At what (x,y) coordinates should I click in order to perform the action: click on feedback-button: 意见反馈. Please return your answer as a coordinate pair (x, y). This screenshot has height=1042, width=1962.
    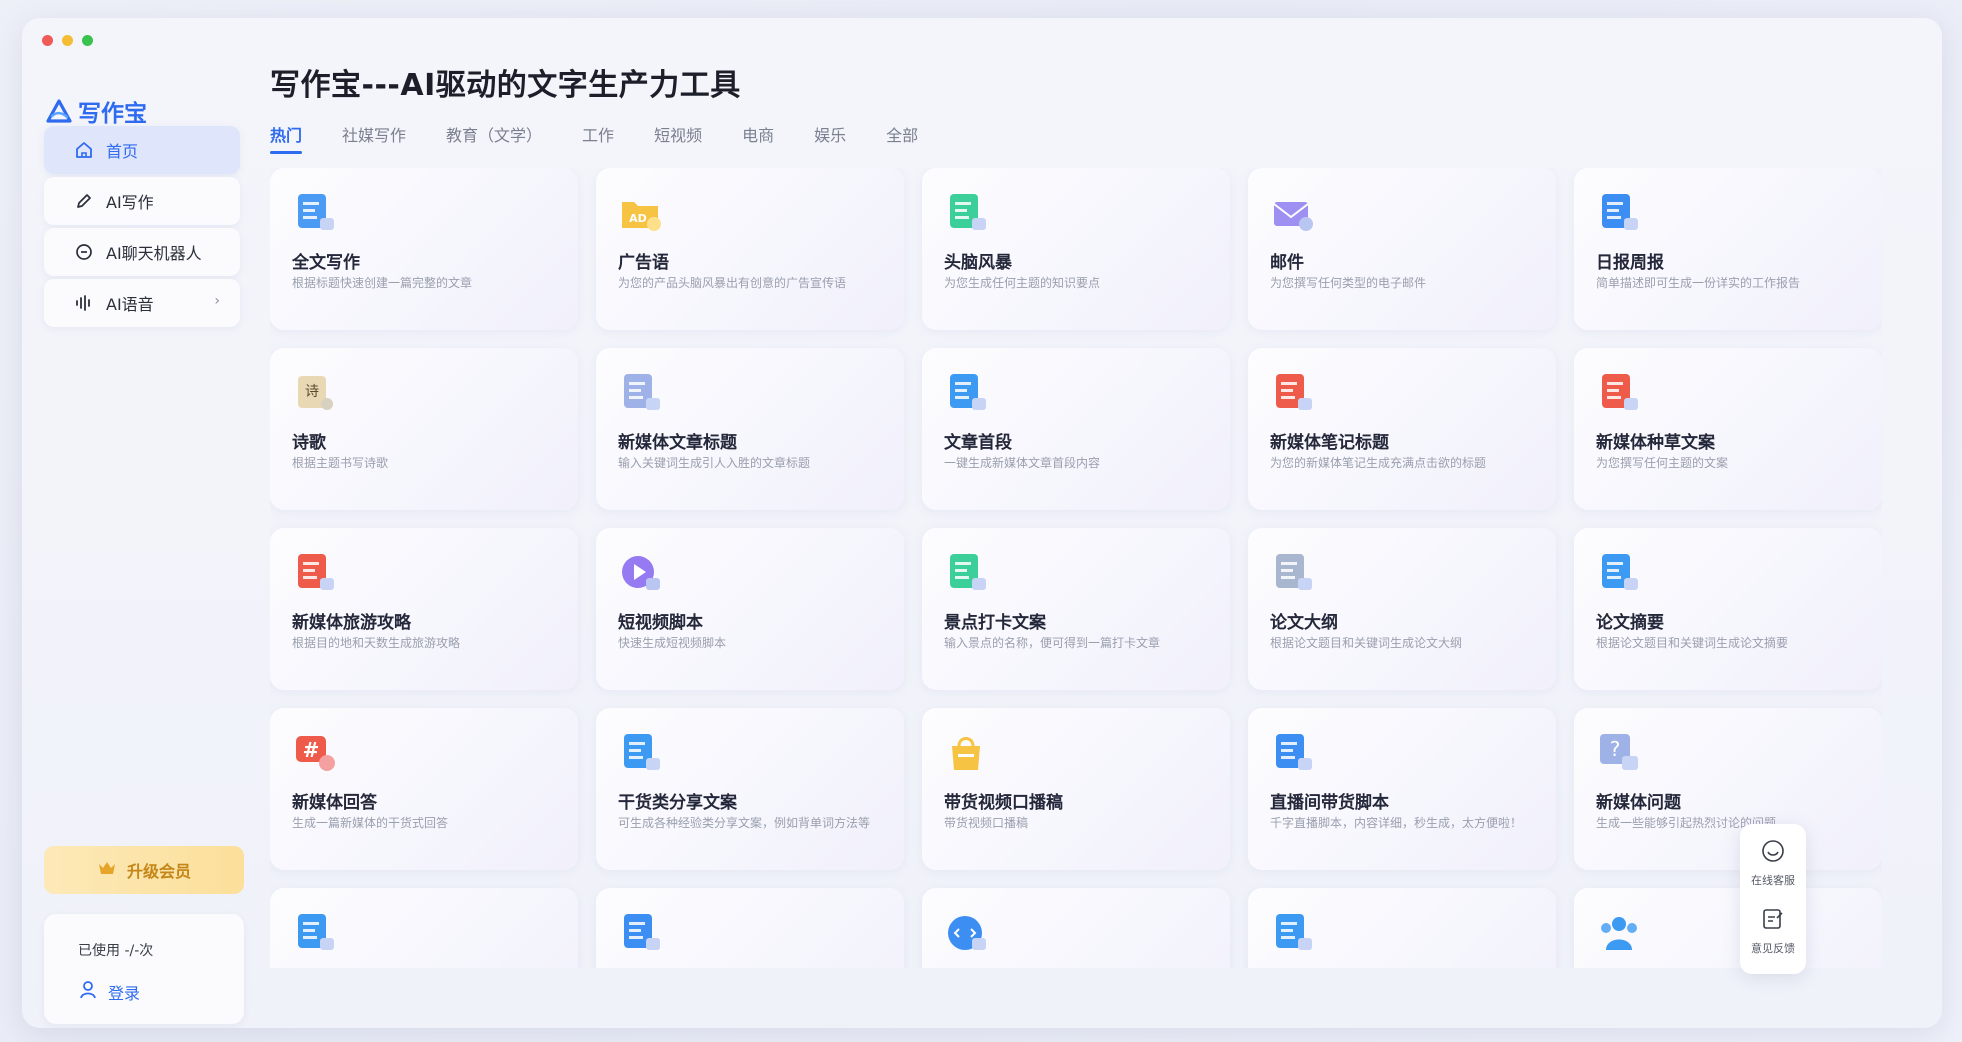
    Looking at the image, I should click on (1773, 931).